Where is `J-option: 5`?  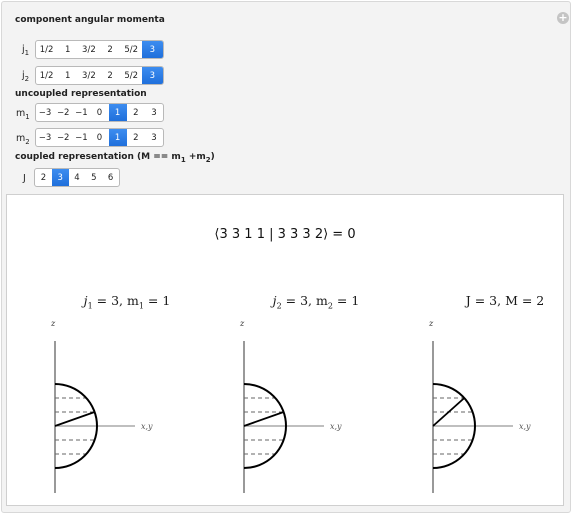 J-option: 5 is located at coordinates (93, 177).